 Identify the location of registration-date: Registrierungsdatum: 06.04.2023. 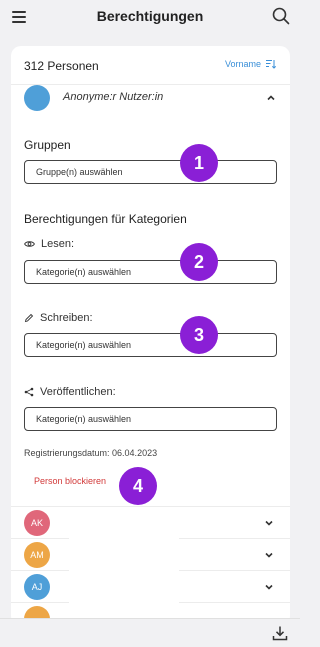
(91, 453).